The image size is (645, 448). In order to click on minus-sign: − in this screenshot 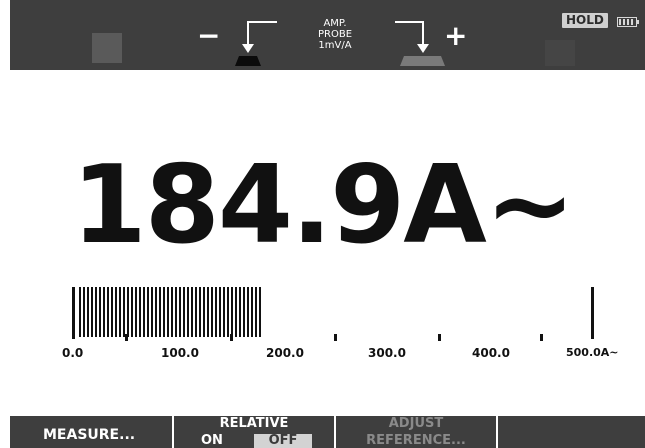, I will do `click(209, 35)`.